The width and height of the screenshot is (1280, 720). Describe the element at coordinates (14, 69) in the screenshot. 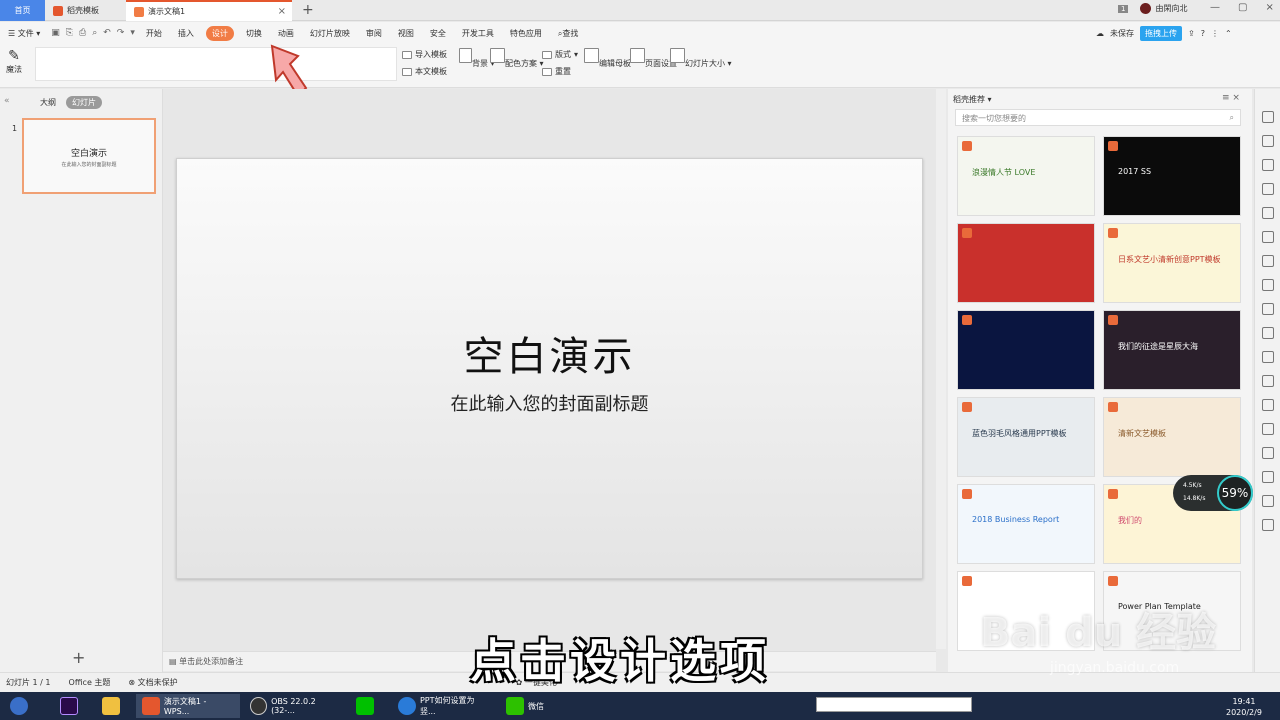

I see `magic-label: 魔法` at that location.